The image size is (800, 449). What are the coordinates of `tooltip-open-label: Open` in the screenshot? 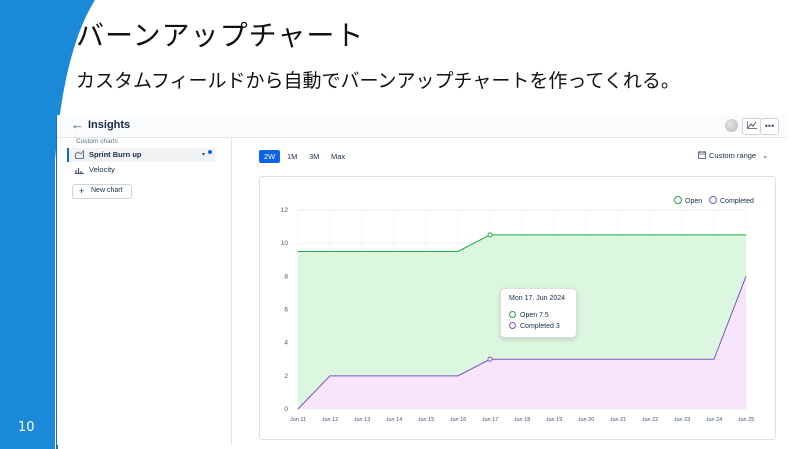 It's located at (529, 315).